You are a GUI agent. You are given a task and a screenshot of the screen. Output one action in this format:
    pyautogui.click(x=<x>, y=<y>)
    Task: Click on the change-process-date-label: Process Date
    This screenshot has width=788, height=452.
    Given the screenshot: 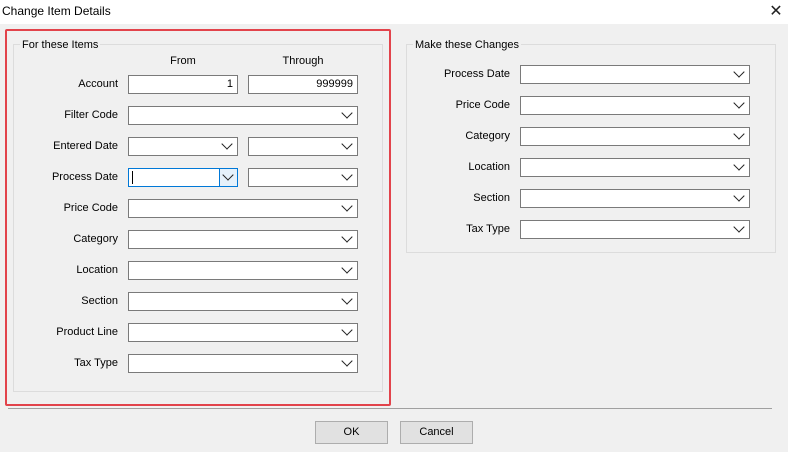 What is the action you would take?
    pyautogui.click(x=476, y=74)
    